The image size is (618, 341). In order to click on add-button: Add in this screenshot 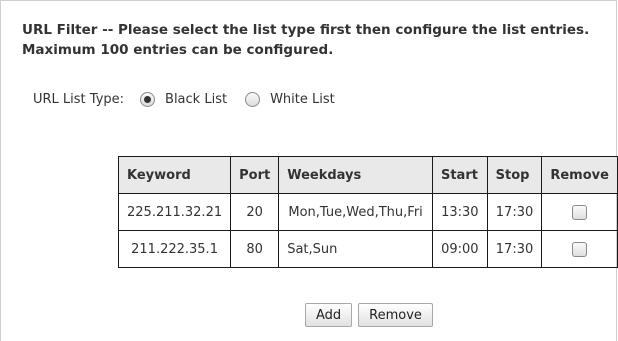, I will do `click(329, 315)`.